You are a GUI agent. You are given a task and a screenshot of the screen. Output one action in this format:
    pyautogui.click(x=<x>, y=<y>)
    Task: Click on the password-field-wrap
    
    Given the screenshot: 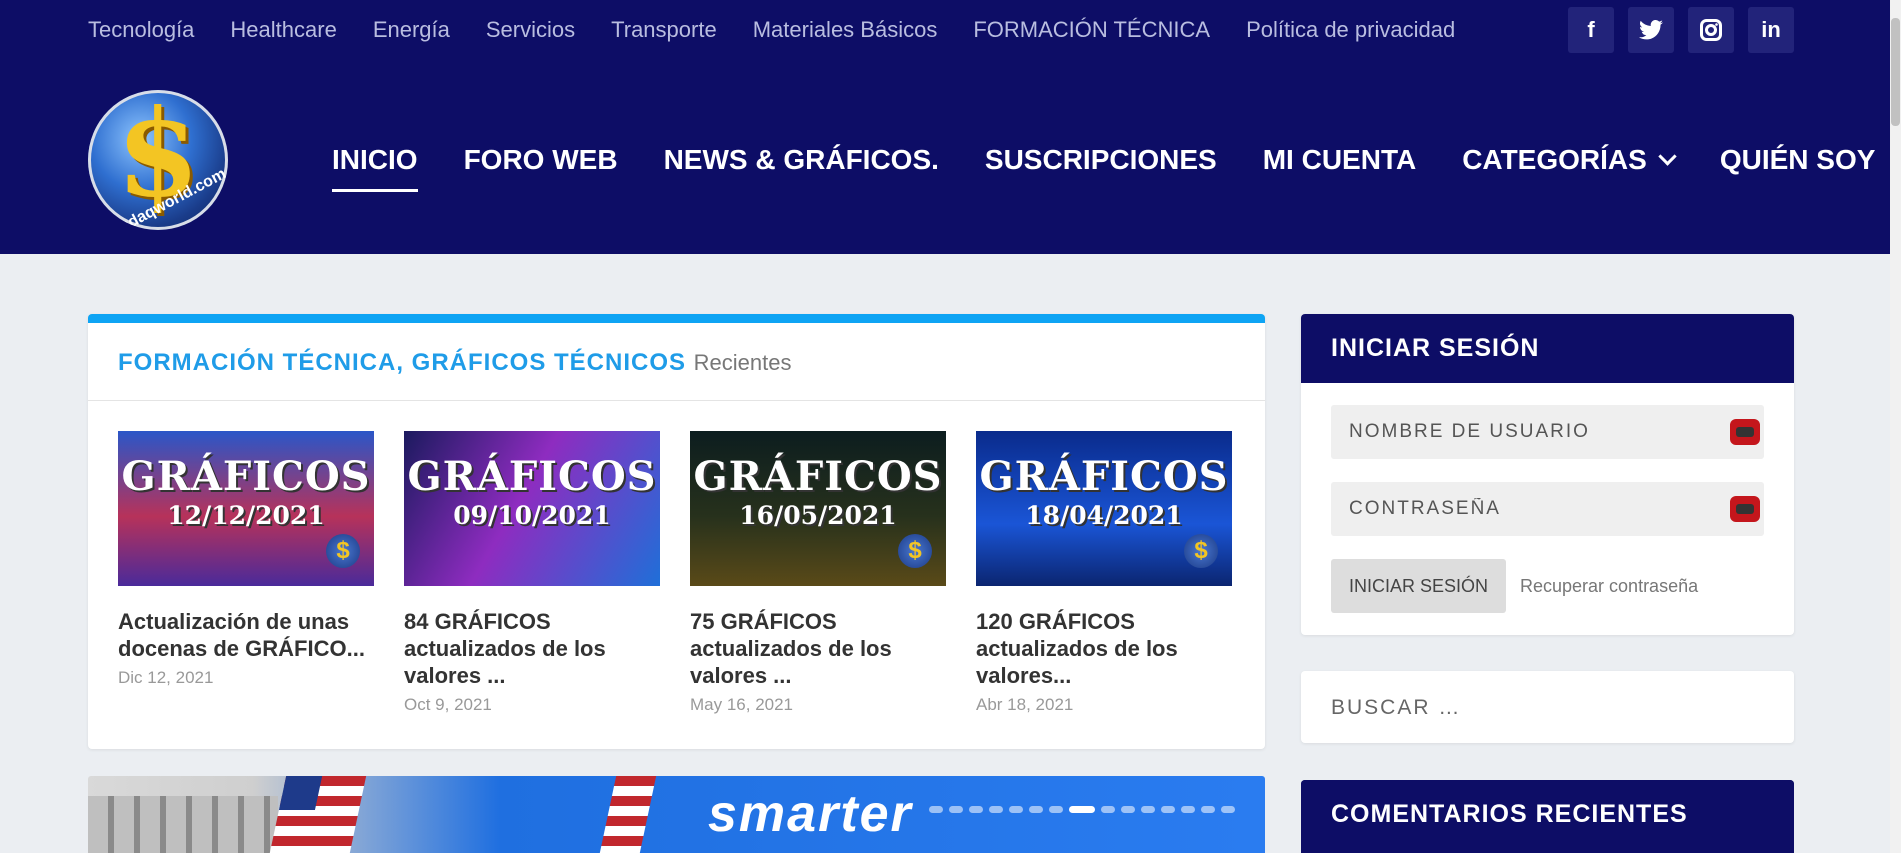 What is the action you would take?
    pyautogui.click(x=1547, y=509)
    